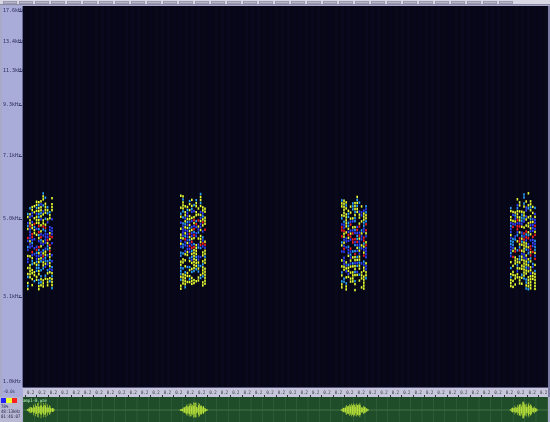 The height and width of the screenshot is (422, 550). Describe the element at coordinates (11, 416) in the screenshot. I see `info-line-3: 01:46:07` at that location.